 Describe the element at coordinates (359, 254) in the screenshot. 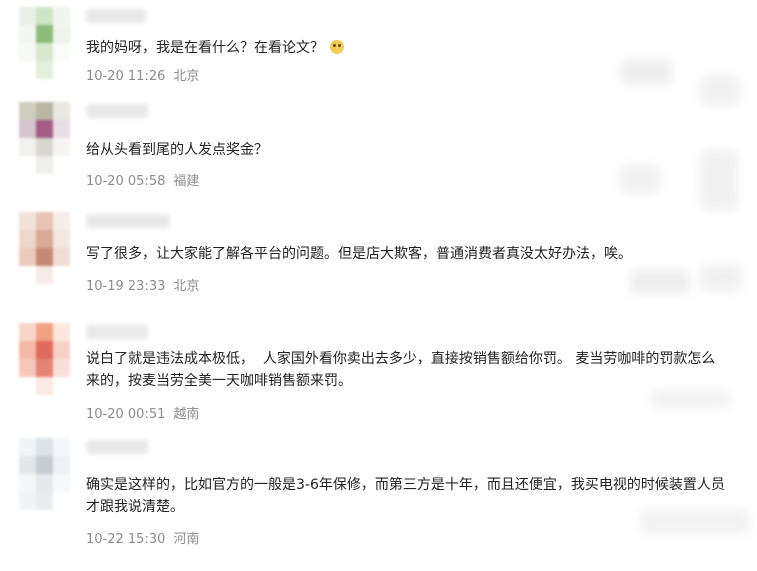

I see `comment-text: 写了很多，让大家能了解各平台的问题。但是店大欺客，普通消费者真没太好办法，唉。` at that location.